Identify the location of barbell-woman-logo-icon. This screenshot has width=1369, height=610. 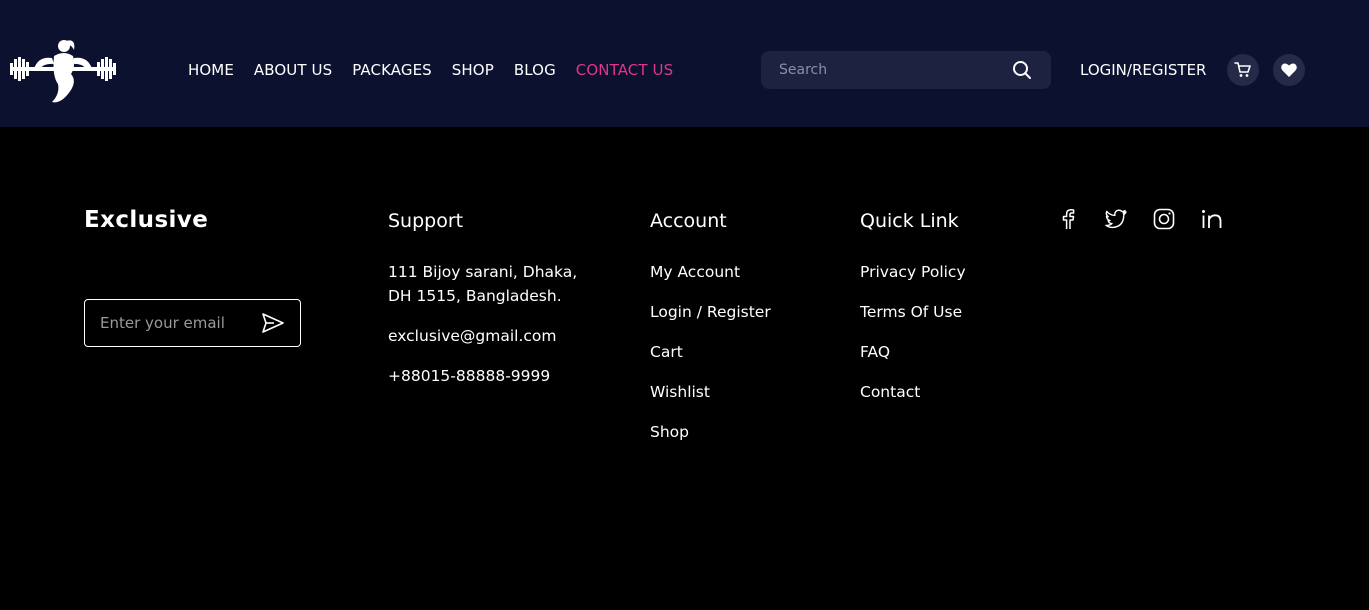
(63, 71).